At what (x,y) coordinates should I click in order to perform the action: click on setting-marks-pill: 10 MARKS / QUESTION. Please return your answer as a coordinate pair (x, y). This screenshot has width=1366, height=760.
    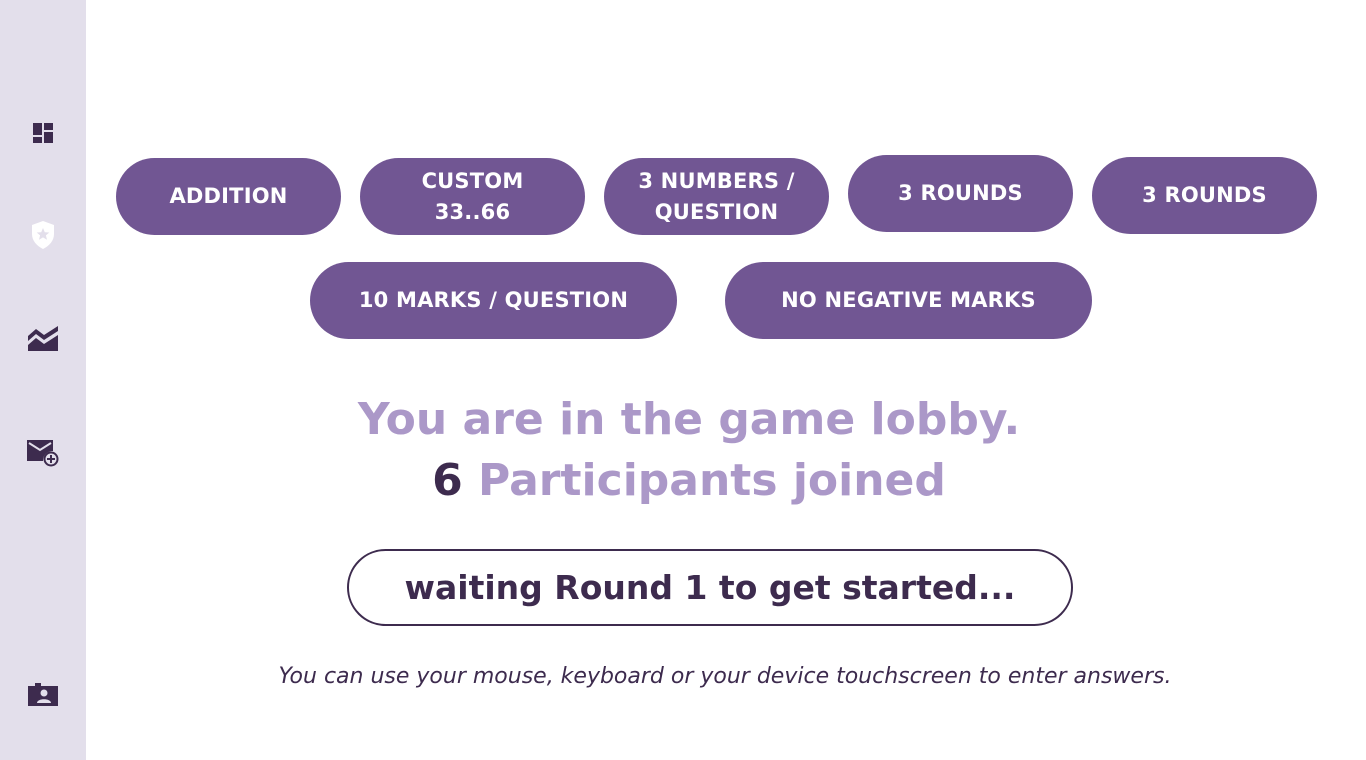
    Looking at the image, I should click on (493, 300).